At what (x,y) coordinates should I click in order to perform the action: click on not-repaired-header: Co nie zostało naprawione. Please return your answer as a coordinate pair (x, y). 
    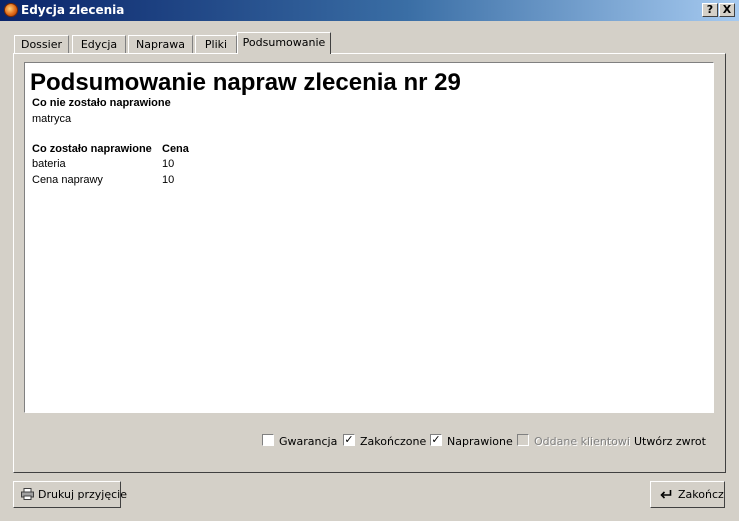
    Looking at the image, I should click on (101, 103).